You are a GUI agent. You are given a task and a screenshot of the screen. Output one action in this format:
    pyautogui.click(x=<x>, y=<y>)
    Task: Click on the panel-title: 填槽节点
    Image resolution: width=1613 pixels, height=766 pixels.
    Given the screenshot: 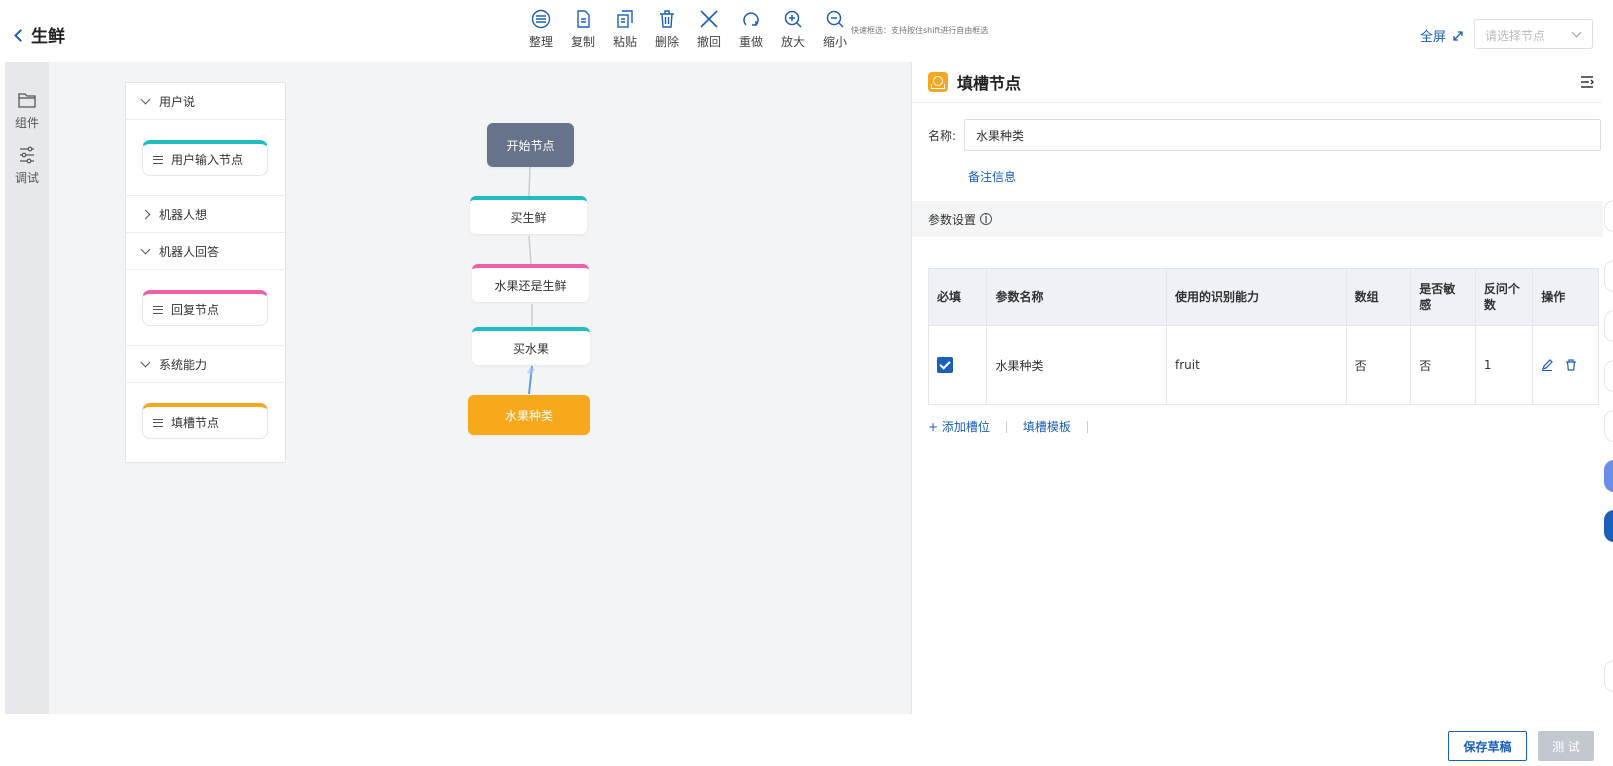 What is the action you would take?
    pyautogui.click(x=989, y=83)
    